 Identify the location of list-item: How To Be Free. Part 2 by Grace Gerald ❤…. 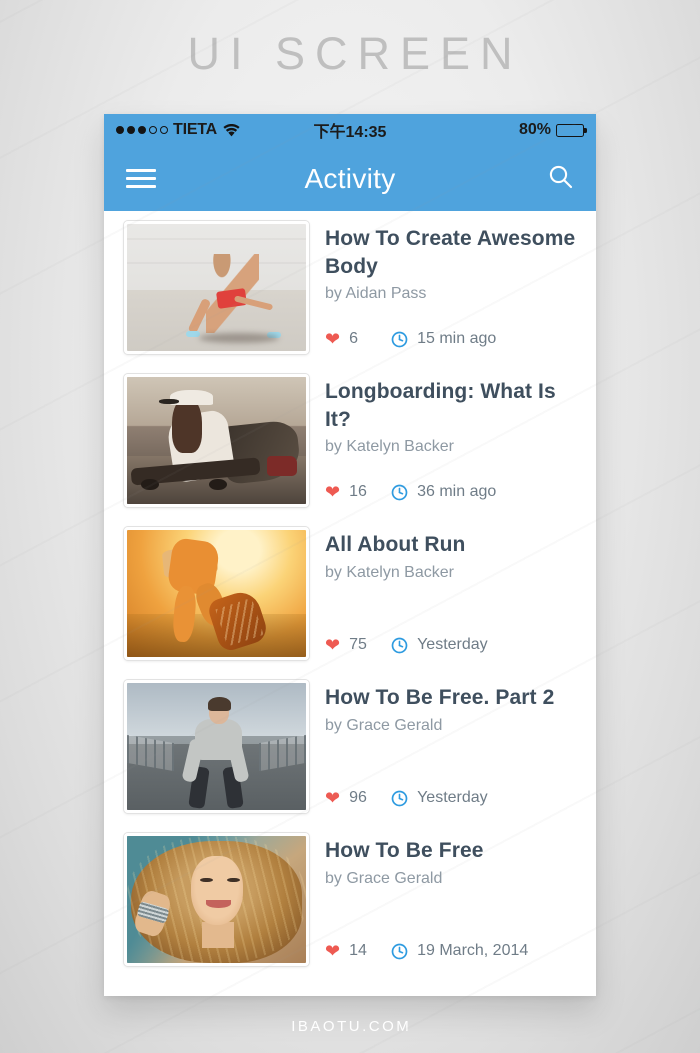
(350, 746).